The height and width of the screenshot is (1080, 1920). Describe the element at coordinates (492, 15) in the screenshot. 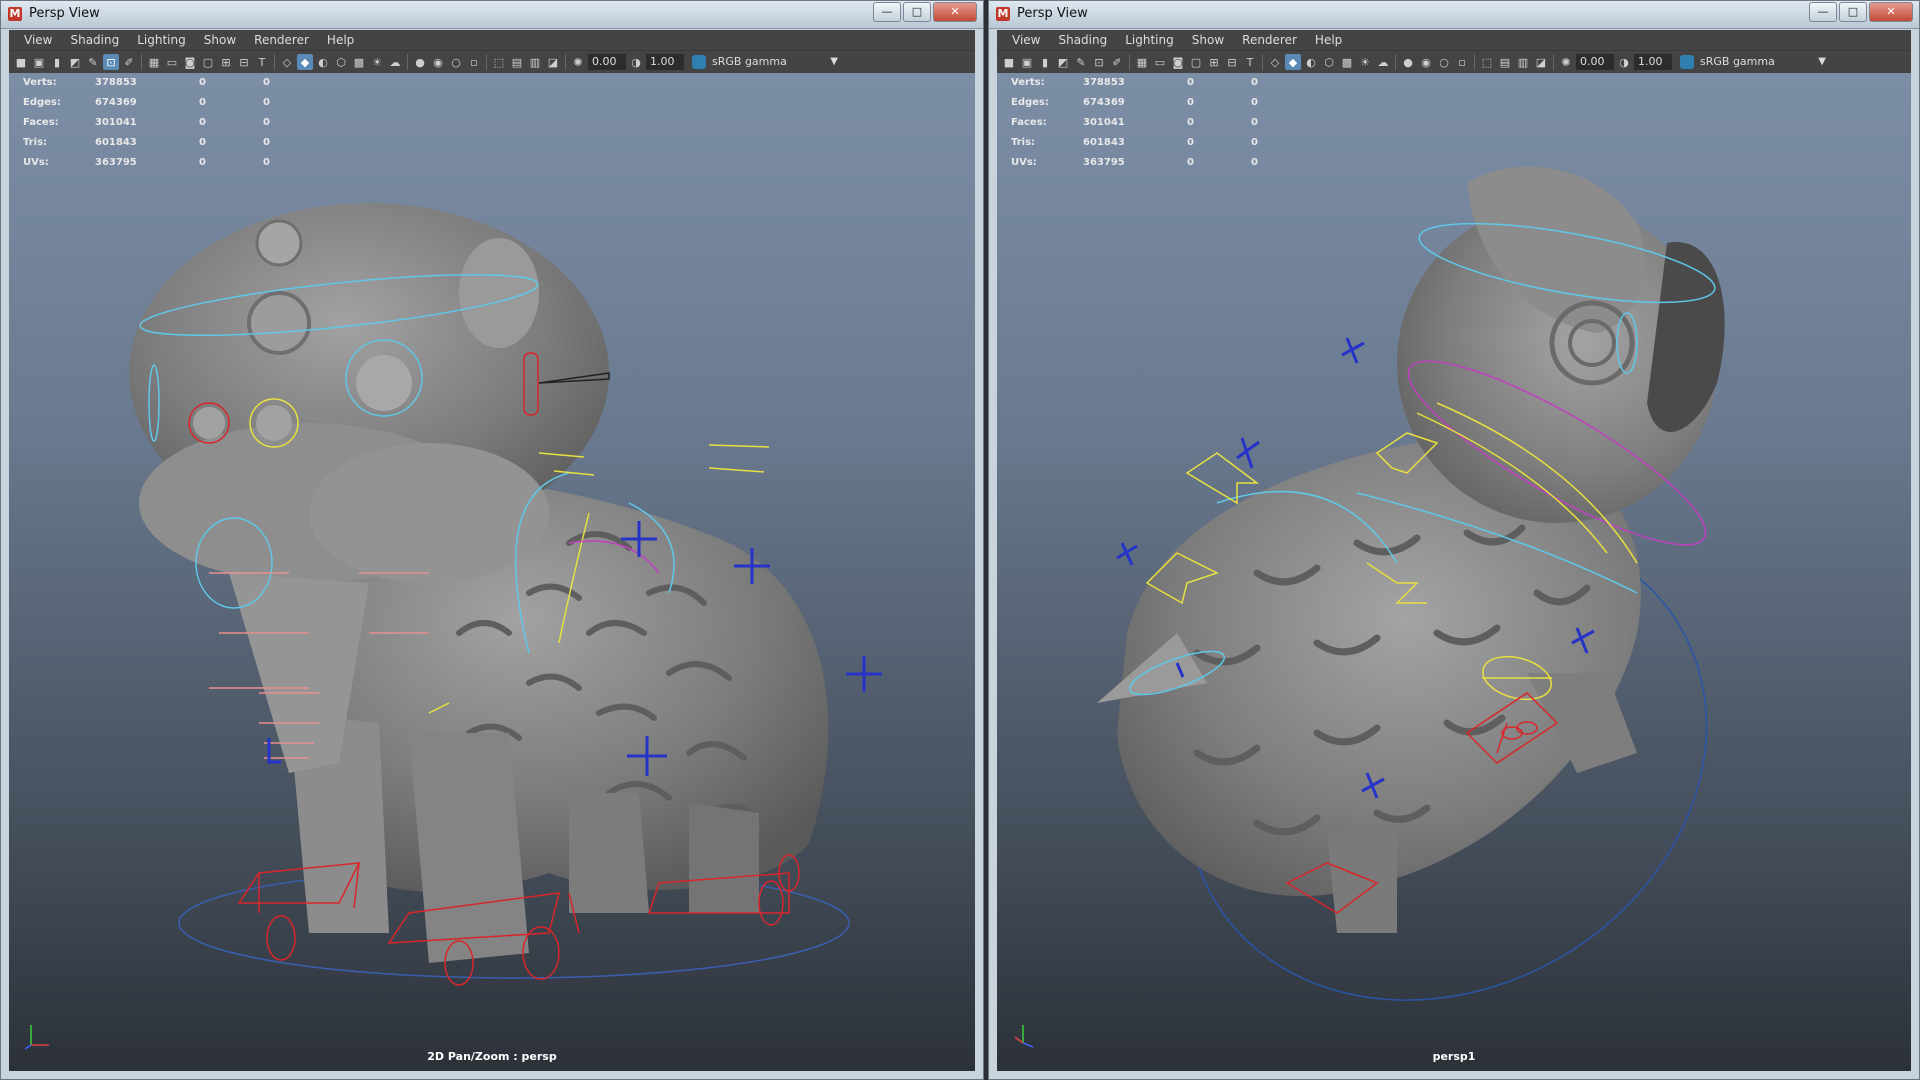

I see `left-titlebar: M Persp View — □ ✕` at that location.